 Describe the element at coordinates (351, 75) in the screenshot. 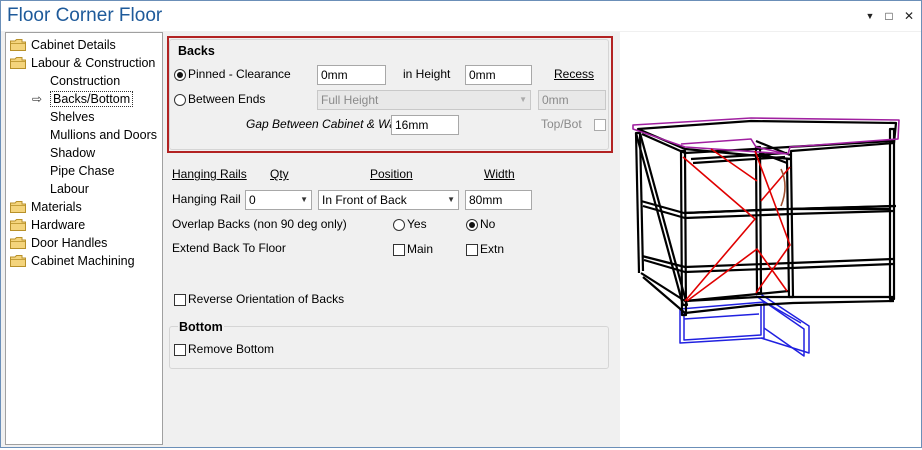

I see `pinned-clearance-input: 0mm` at that location.